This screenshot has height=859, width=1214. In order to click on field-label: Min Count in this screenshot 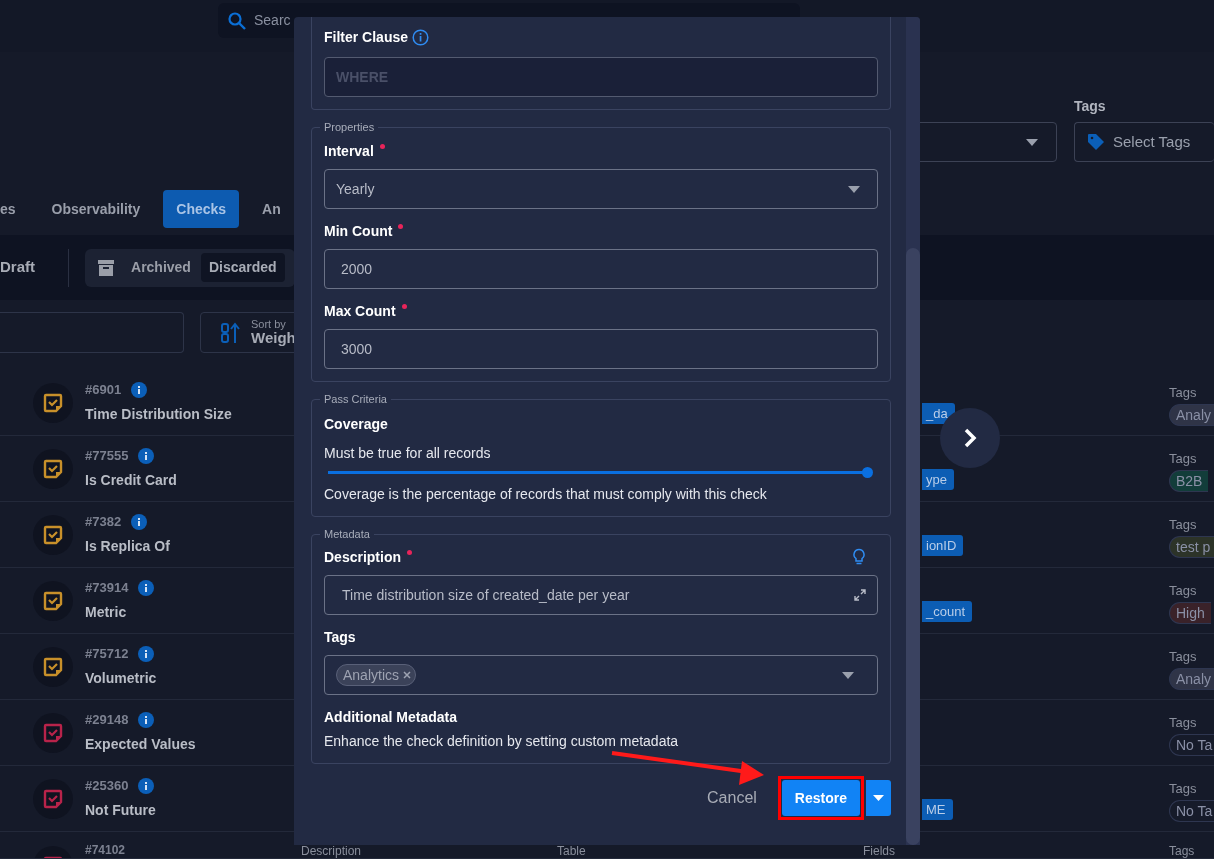, I will do `click(358, 231)`.